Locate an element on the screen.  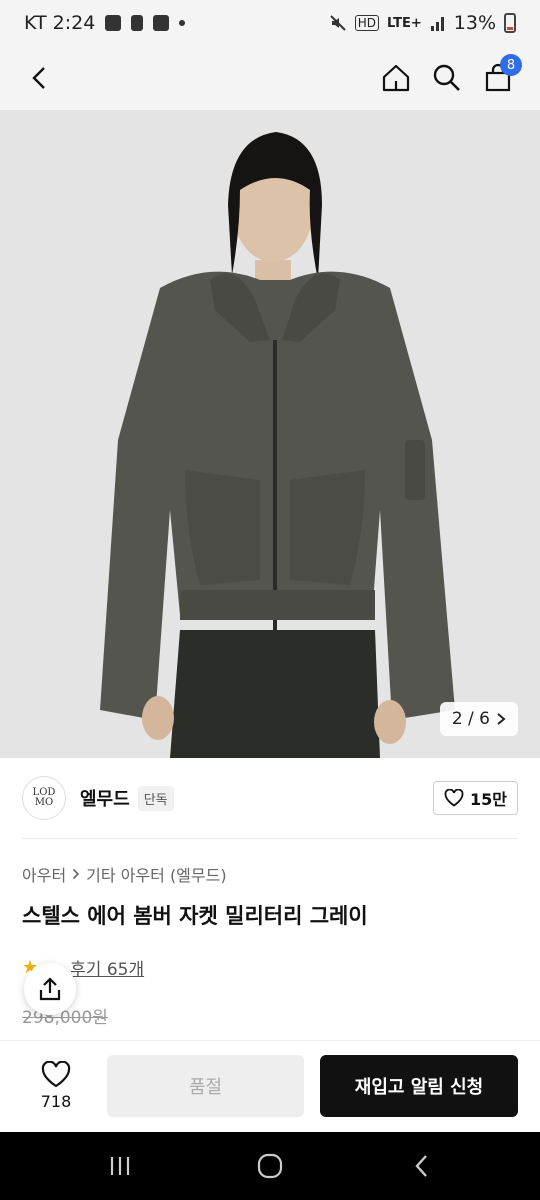
wishlist-button: 718 is located at coordinates (56, 1086).